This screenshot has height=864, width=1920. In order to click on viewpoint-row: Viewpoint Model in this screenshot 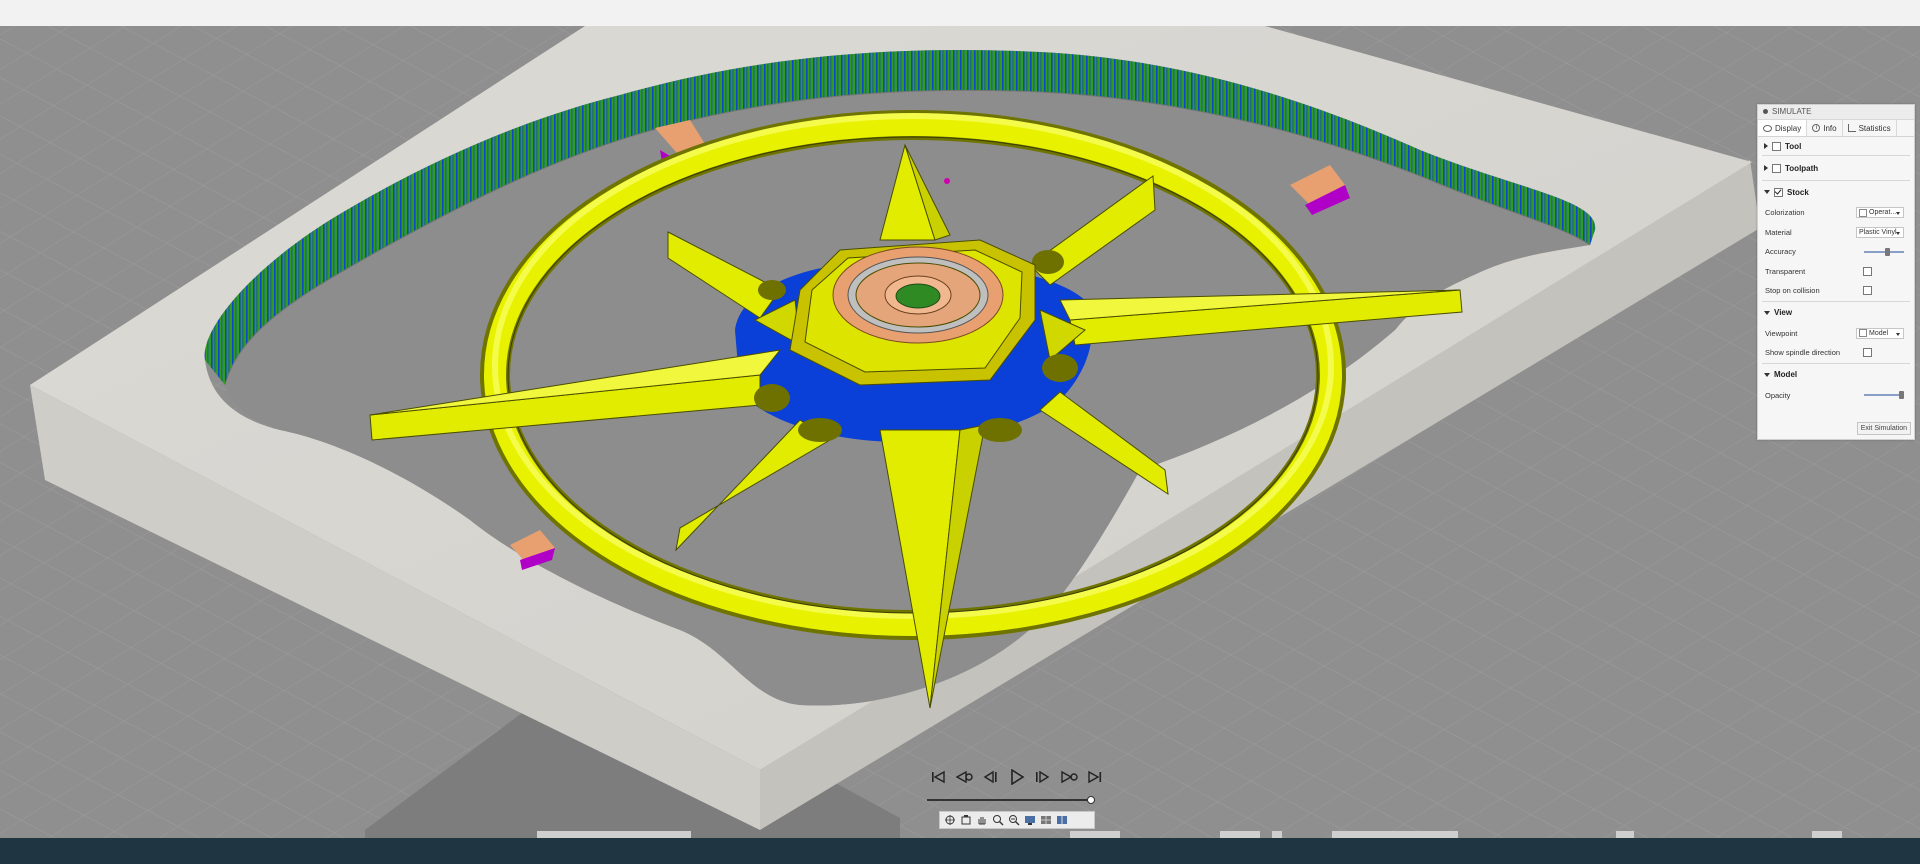, I will do `click(1836, 334)`.